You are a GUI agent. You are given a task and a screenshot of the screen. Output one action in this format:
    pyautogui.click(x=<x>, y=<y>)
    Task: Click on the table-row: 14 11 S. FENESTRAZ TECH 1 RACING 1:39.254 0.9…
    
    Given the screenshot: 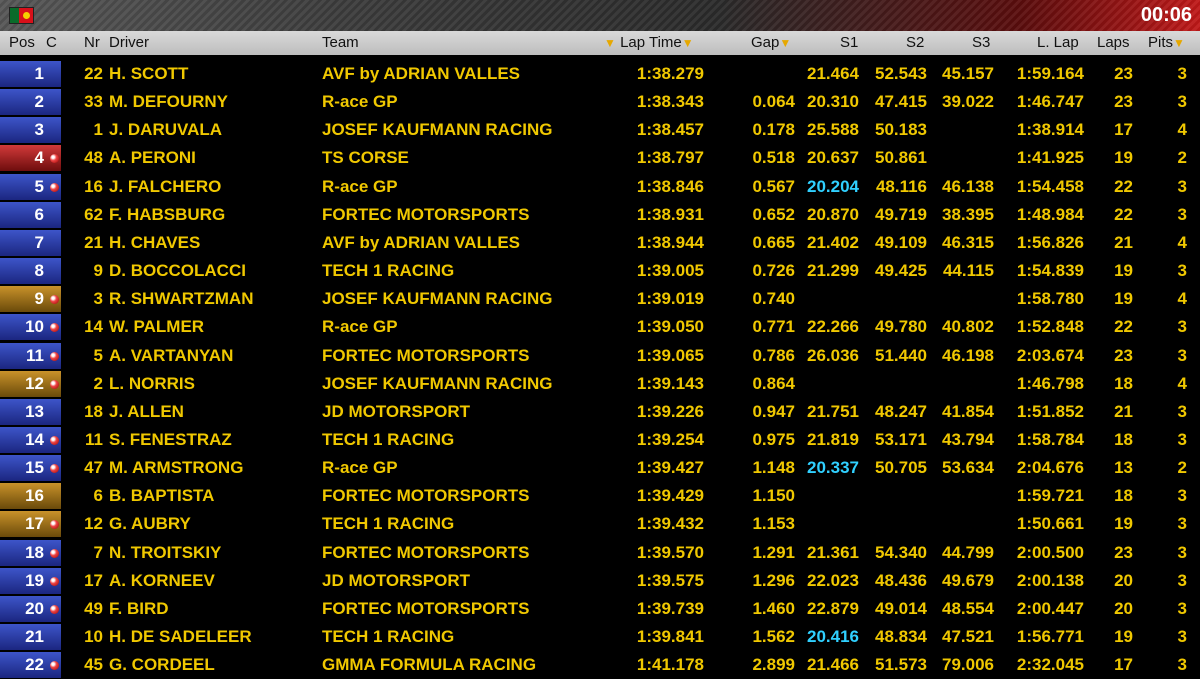 What is the action you would take?
    pyautogui.click(x=600, y=440)
    